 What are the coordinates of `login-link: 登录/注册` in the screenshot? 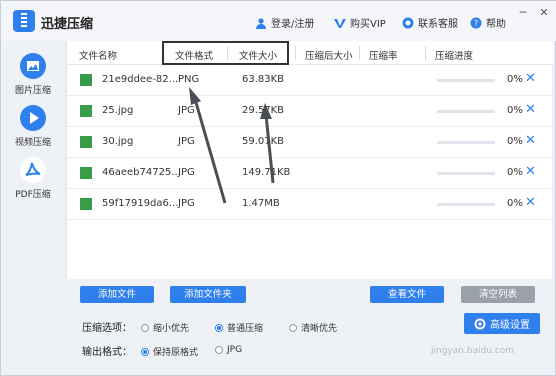 It's located at (284, 22).